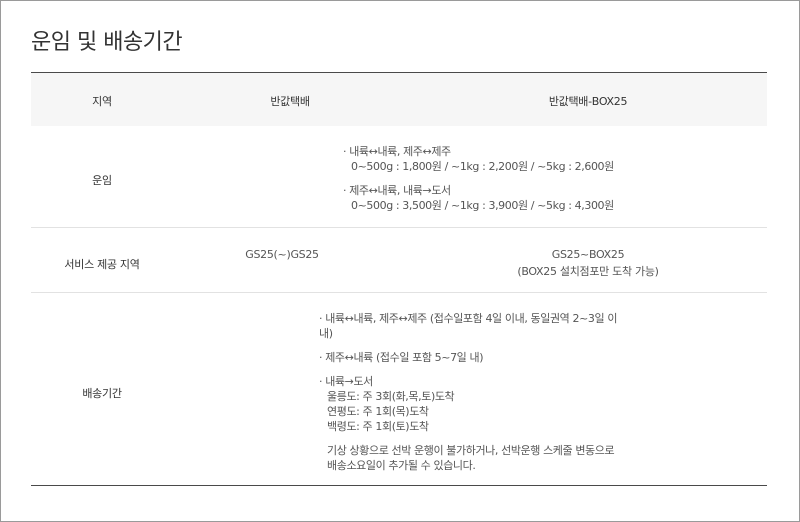  I want to click on table-header-row, so click(399, 99).